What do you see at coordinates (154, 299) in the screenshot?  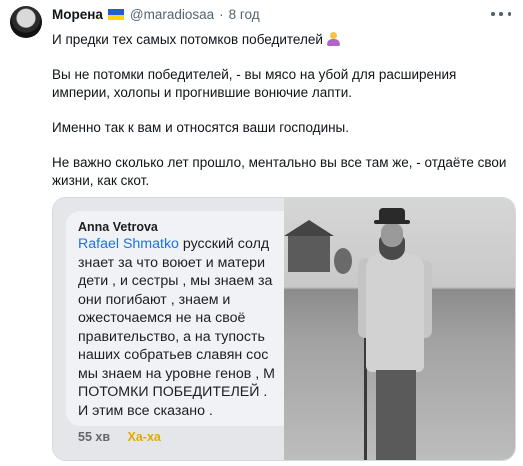 I see `comment-line: они погибают , знаем и` at bounding box center [154, 299].